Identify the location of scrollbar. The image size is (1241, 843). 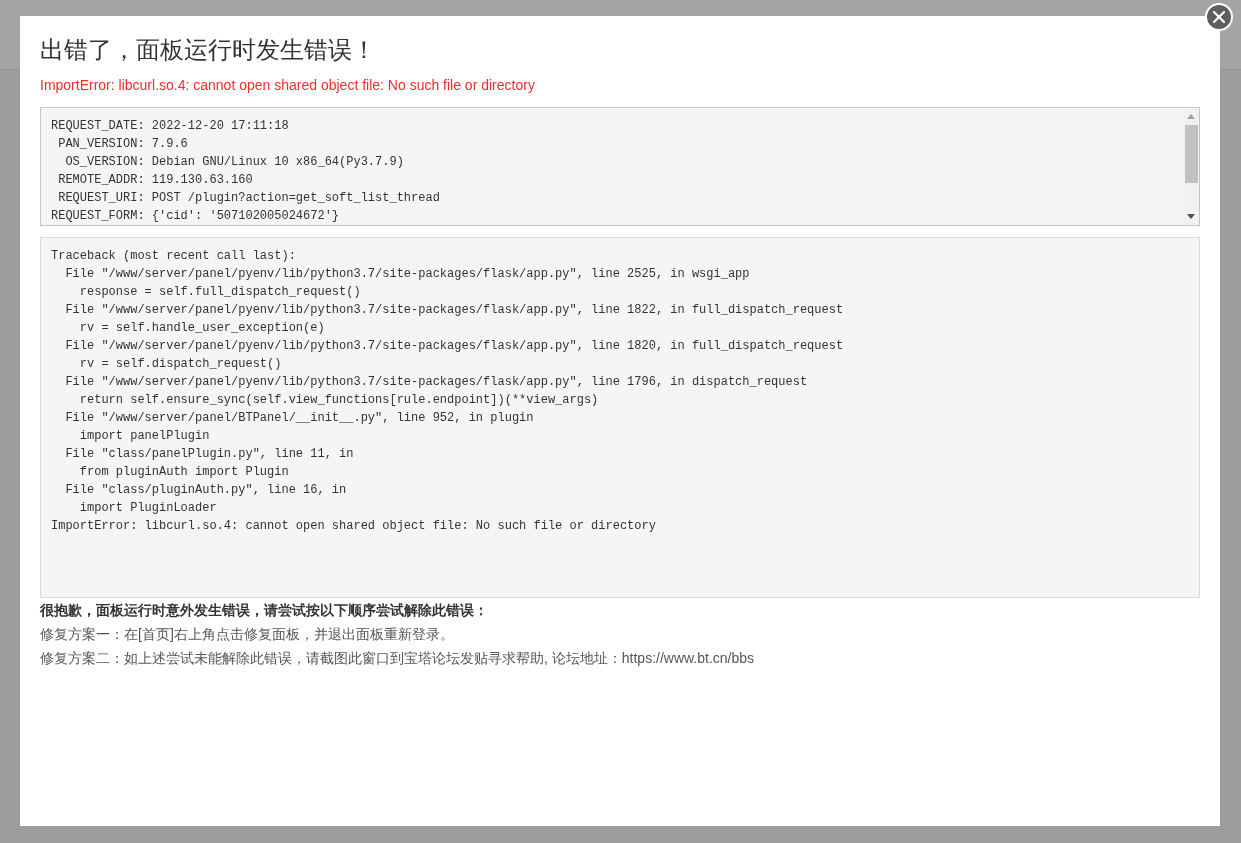
(1191, 166).